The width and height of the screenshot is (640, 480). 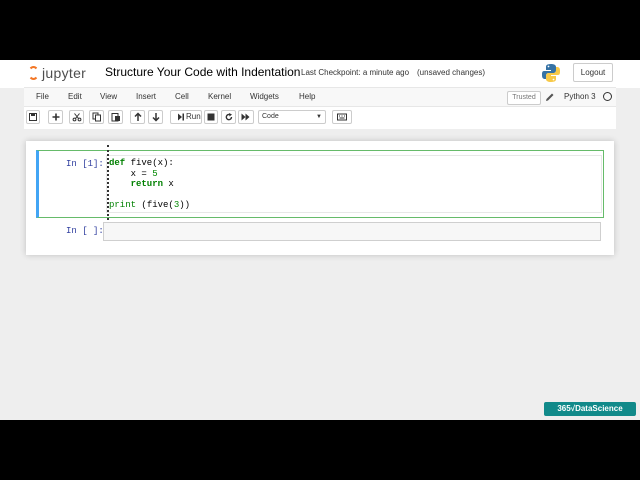 I want to click on code-token: x =, so click(x=131, y=173).